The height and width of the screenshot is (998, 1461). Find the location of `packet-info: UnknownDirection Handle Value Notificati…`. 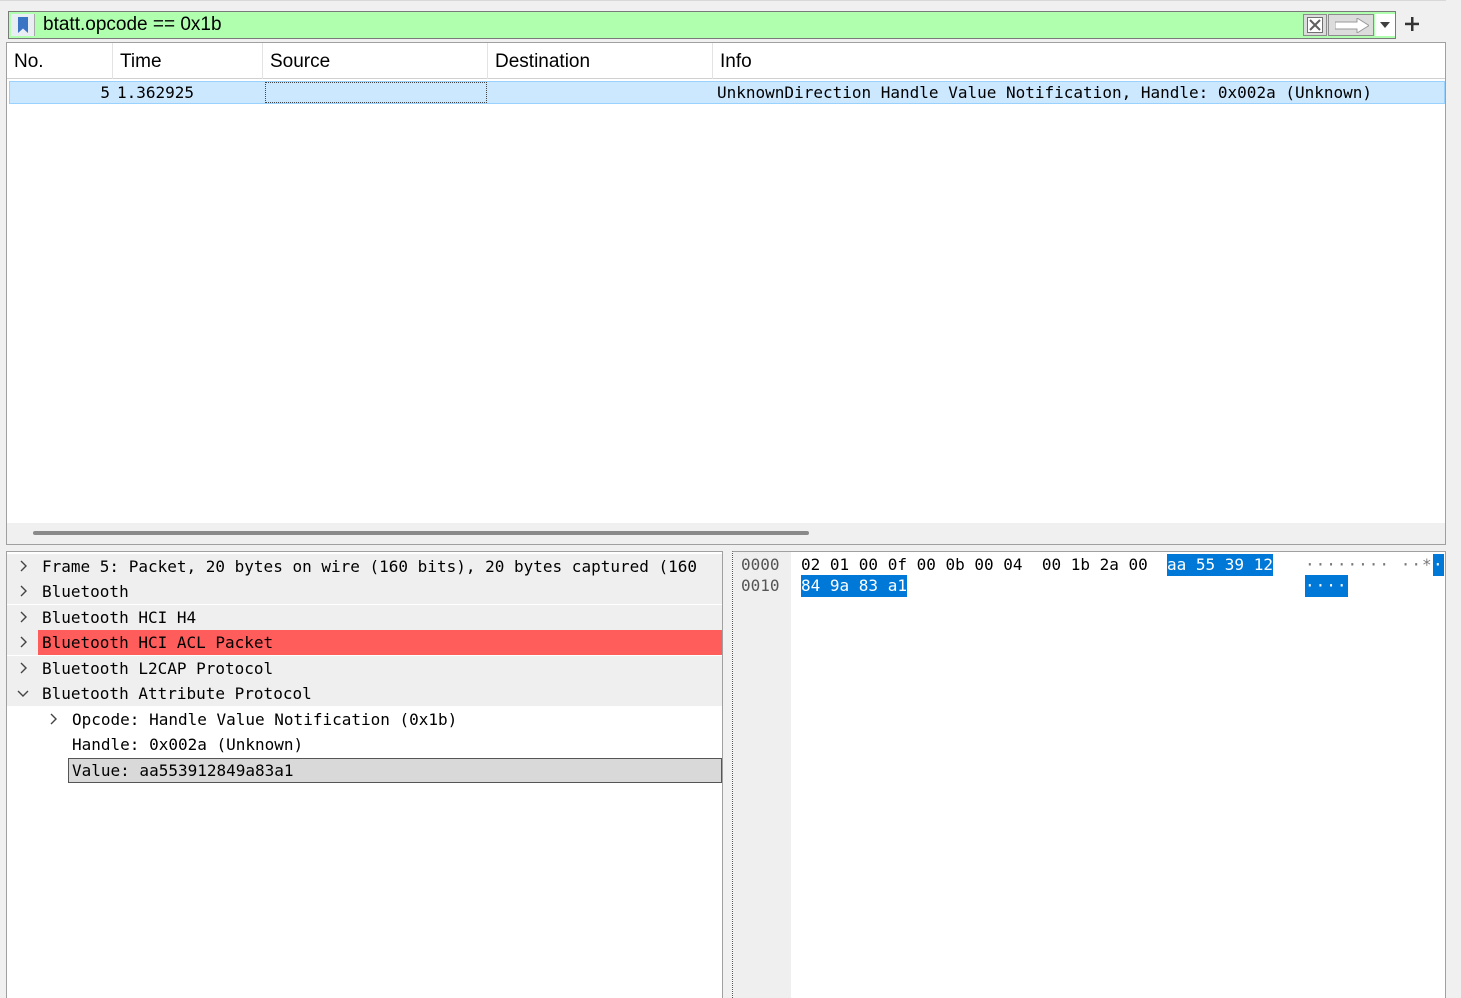

packet-info: UnknownDirection Handle Value Notificati… is located at coordinates (1045, 92).